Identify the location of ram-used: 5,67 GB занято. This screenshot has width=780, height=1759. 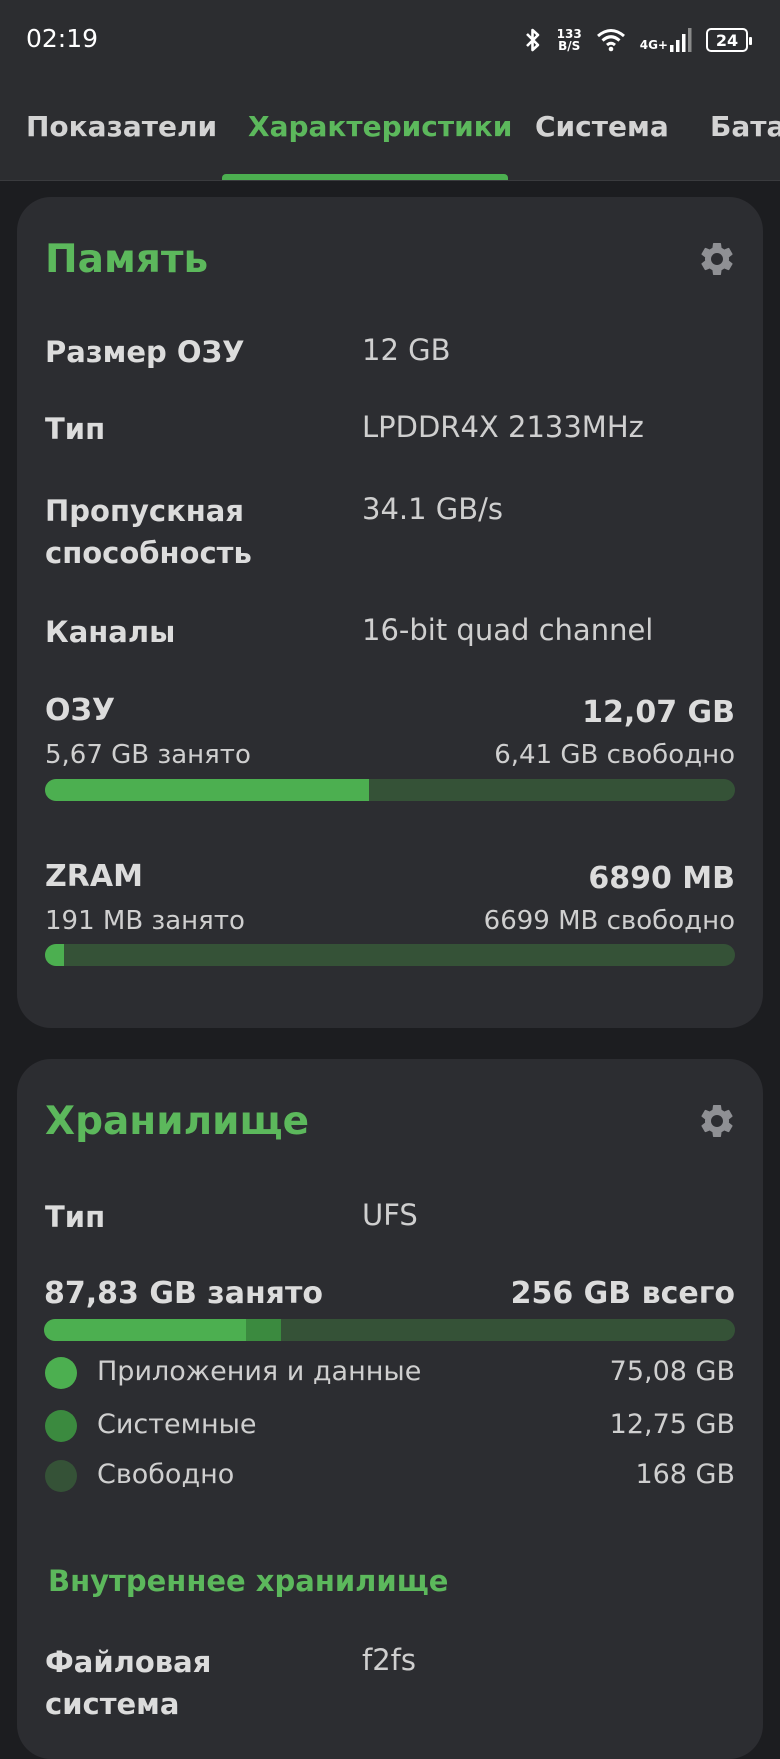
(148, 755).